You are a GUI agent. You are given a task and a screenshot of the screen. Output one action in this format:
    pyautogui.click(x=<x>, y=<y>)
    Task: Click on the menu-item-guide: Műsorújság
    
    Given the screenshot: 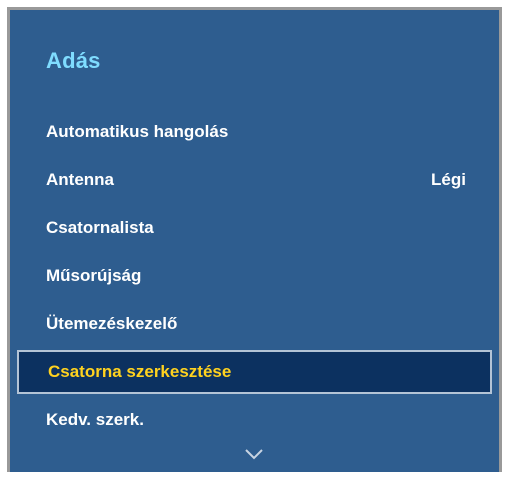 What is the action you would take?
    pyautogui.click(x=254, y=276)
    